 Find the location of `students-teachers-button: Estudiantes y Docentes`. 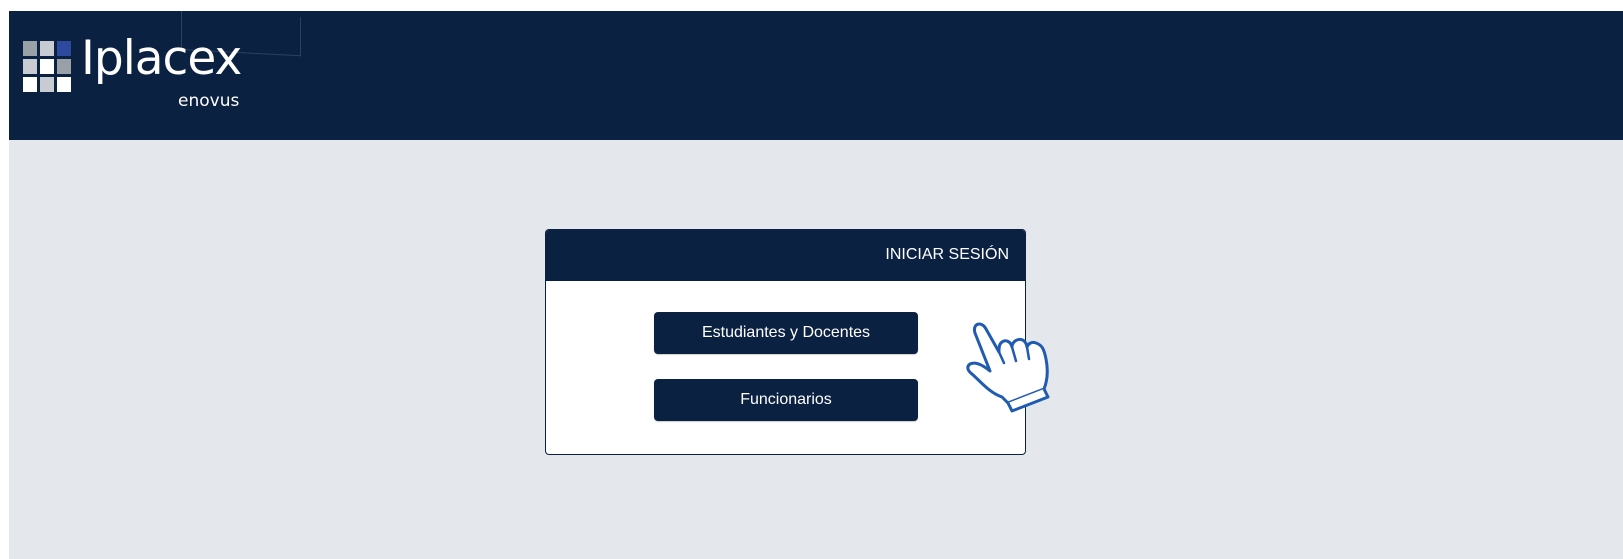

students-teachers-button: Estudiantes y Docentes is located at coordinates (786, 333).